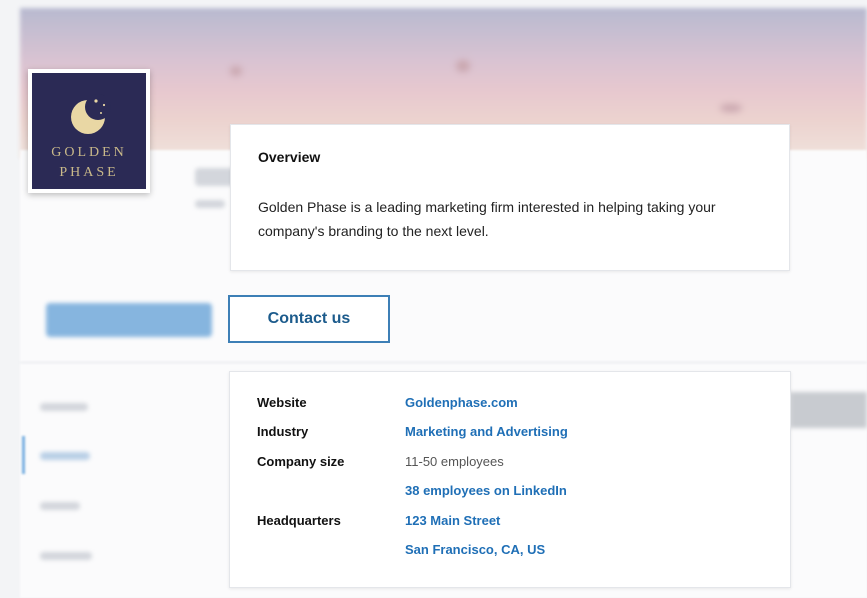 Image resolution: width=867 pixels, height=598 pixels. Describe the element at coordinates (215, 177) in the screenshot. I see `background-name-blur` at that location.